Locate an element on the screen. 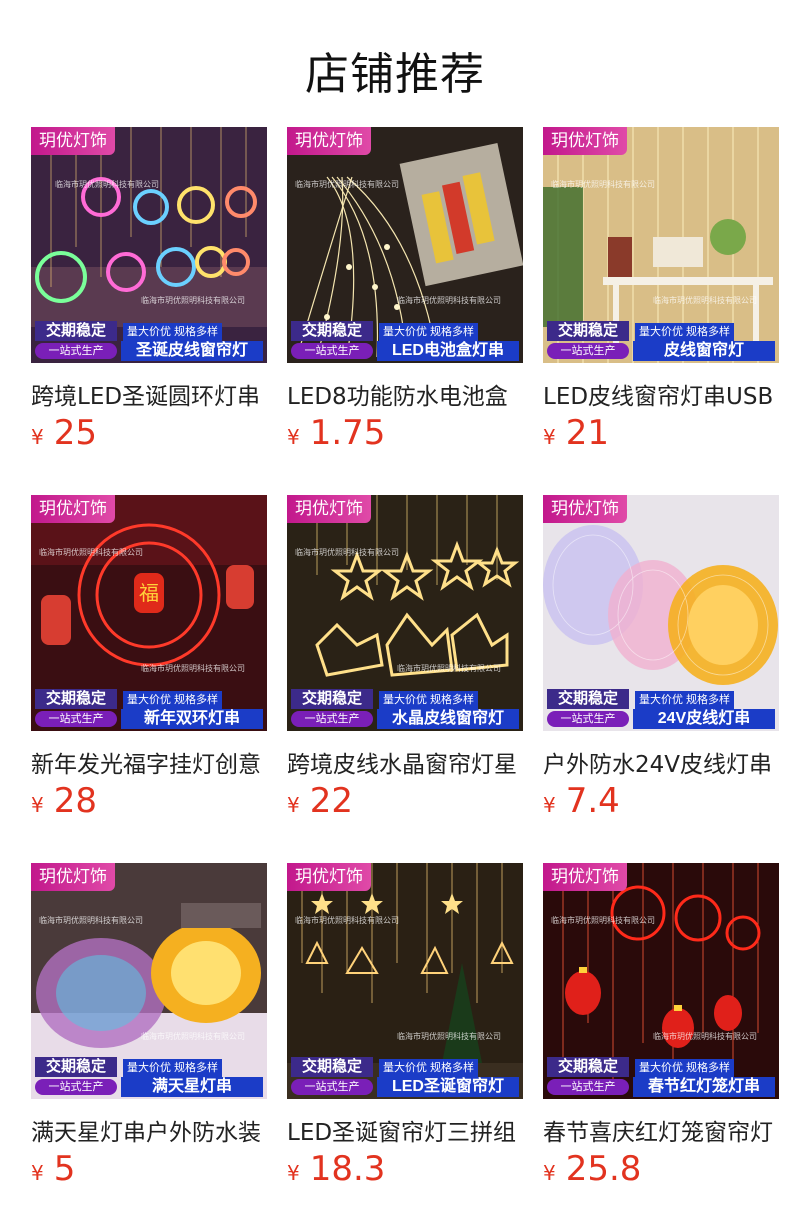  product-price: ¥7.4 is located at coordinates (581, 801).